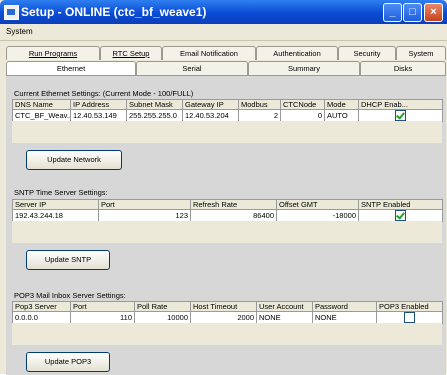 This screenshot has height=375, width=447. What do you see at coordinates (144, 215) in the screenshot?
I see `port-cell: 123` at bounding box center [144, 215].